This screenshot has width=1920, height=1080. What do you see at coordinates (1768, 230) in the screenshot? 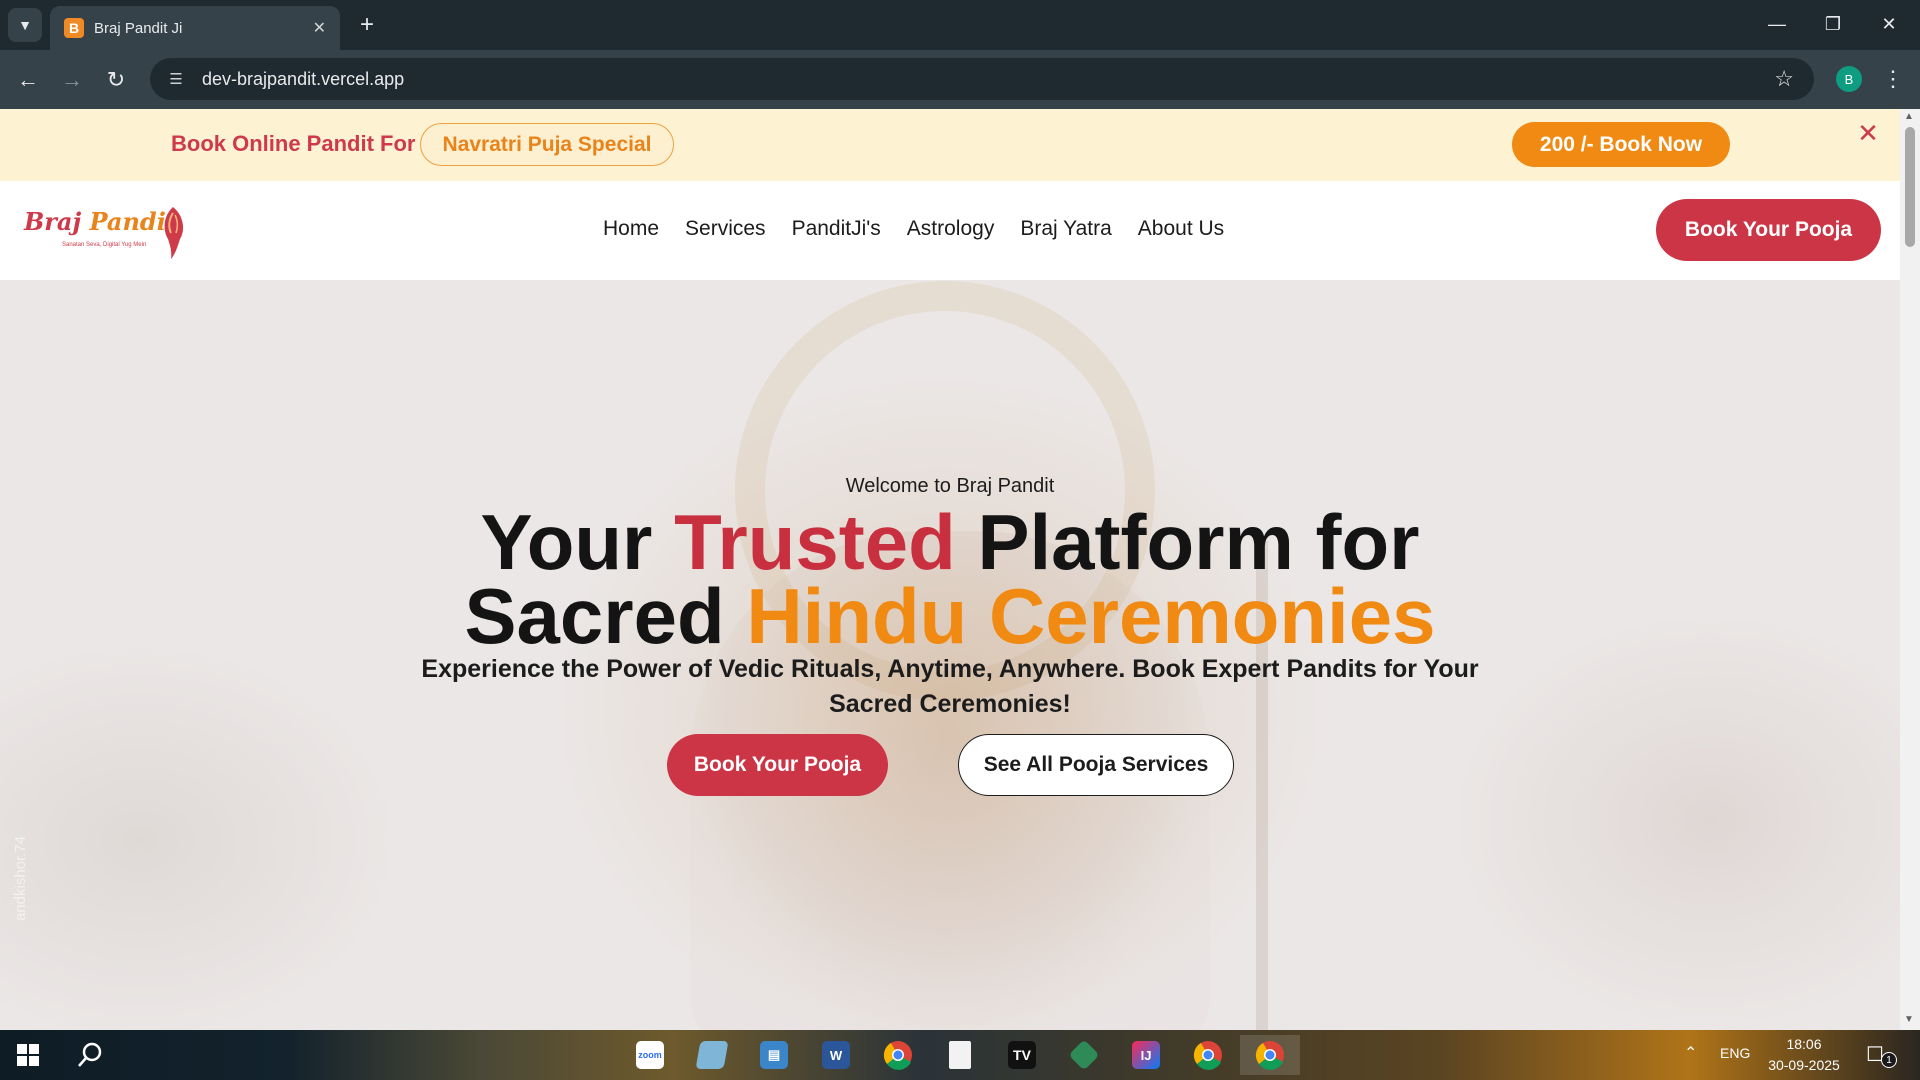
I see `header-book-pooja-button: Book Your Pooja` at bounding box center [1768, 230].